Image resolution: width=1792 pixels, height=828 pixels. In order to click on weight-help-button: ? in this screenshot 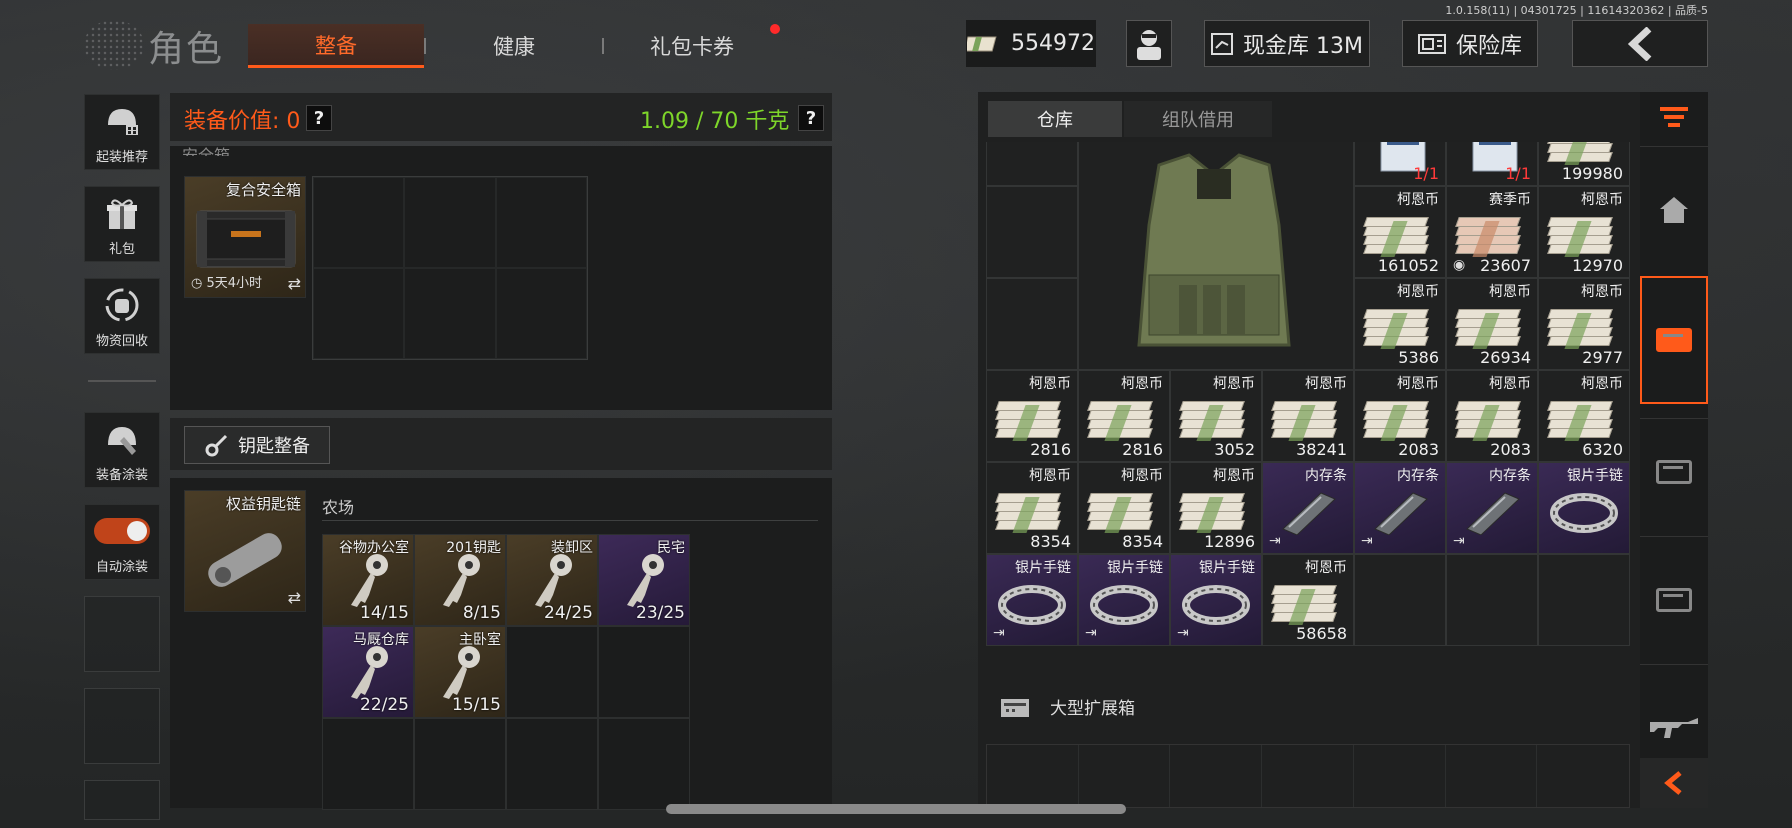, I will do `click(811, 118)`.